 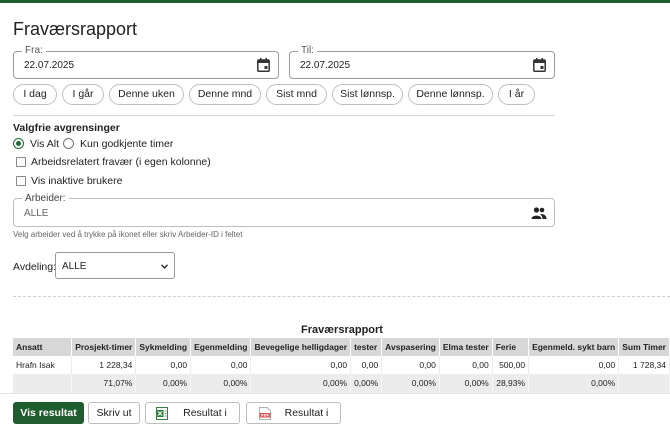 I want to click on table-cell: 28,93%, so click(x=511, y=383).